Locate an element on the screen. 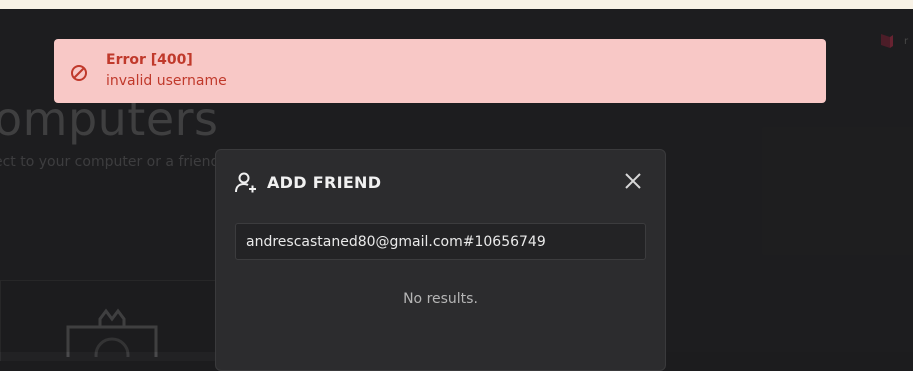 This screenshot has width=913, height=371. friend-search-input is located at coordinates (440, 241).